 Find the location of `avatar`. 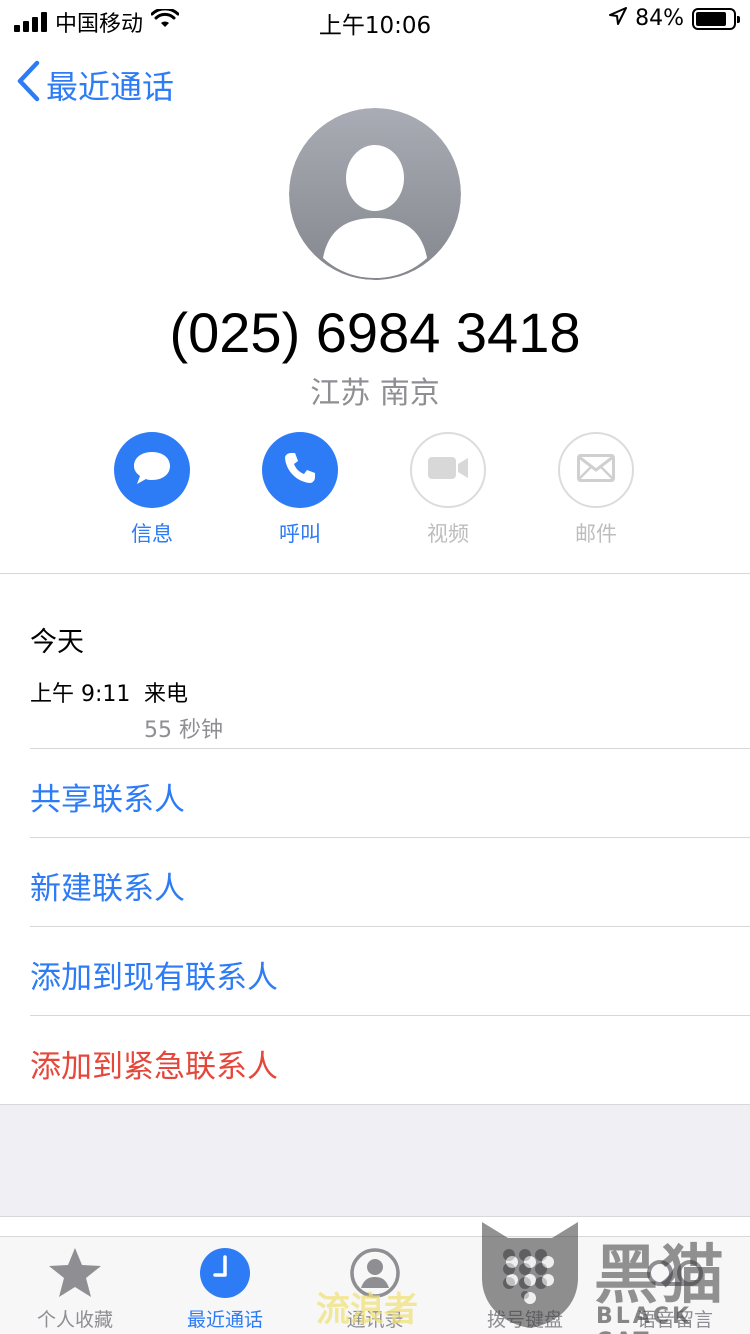

avatar is located at coordinates (375, 194).